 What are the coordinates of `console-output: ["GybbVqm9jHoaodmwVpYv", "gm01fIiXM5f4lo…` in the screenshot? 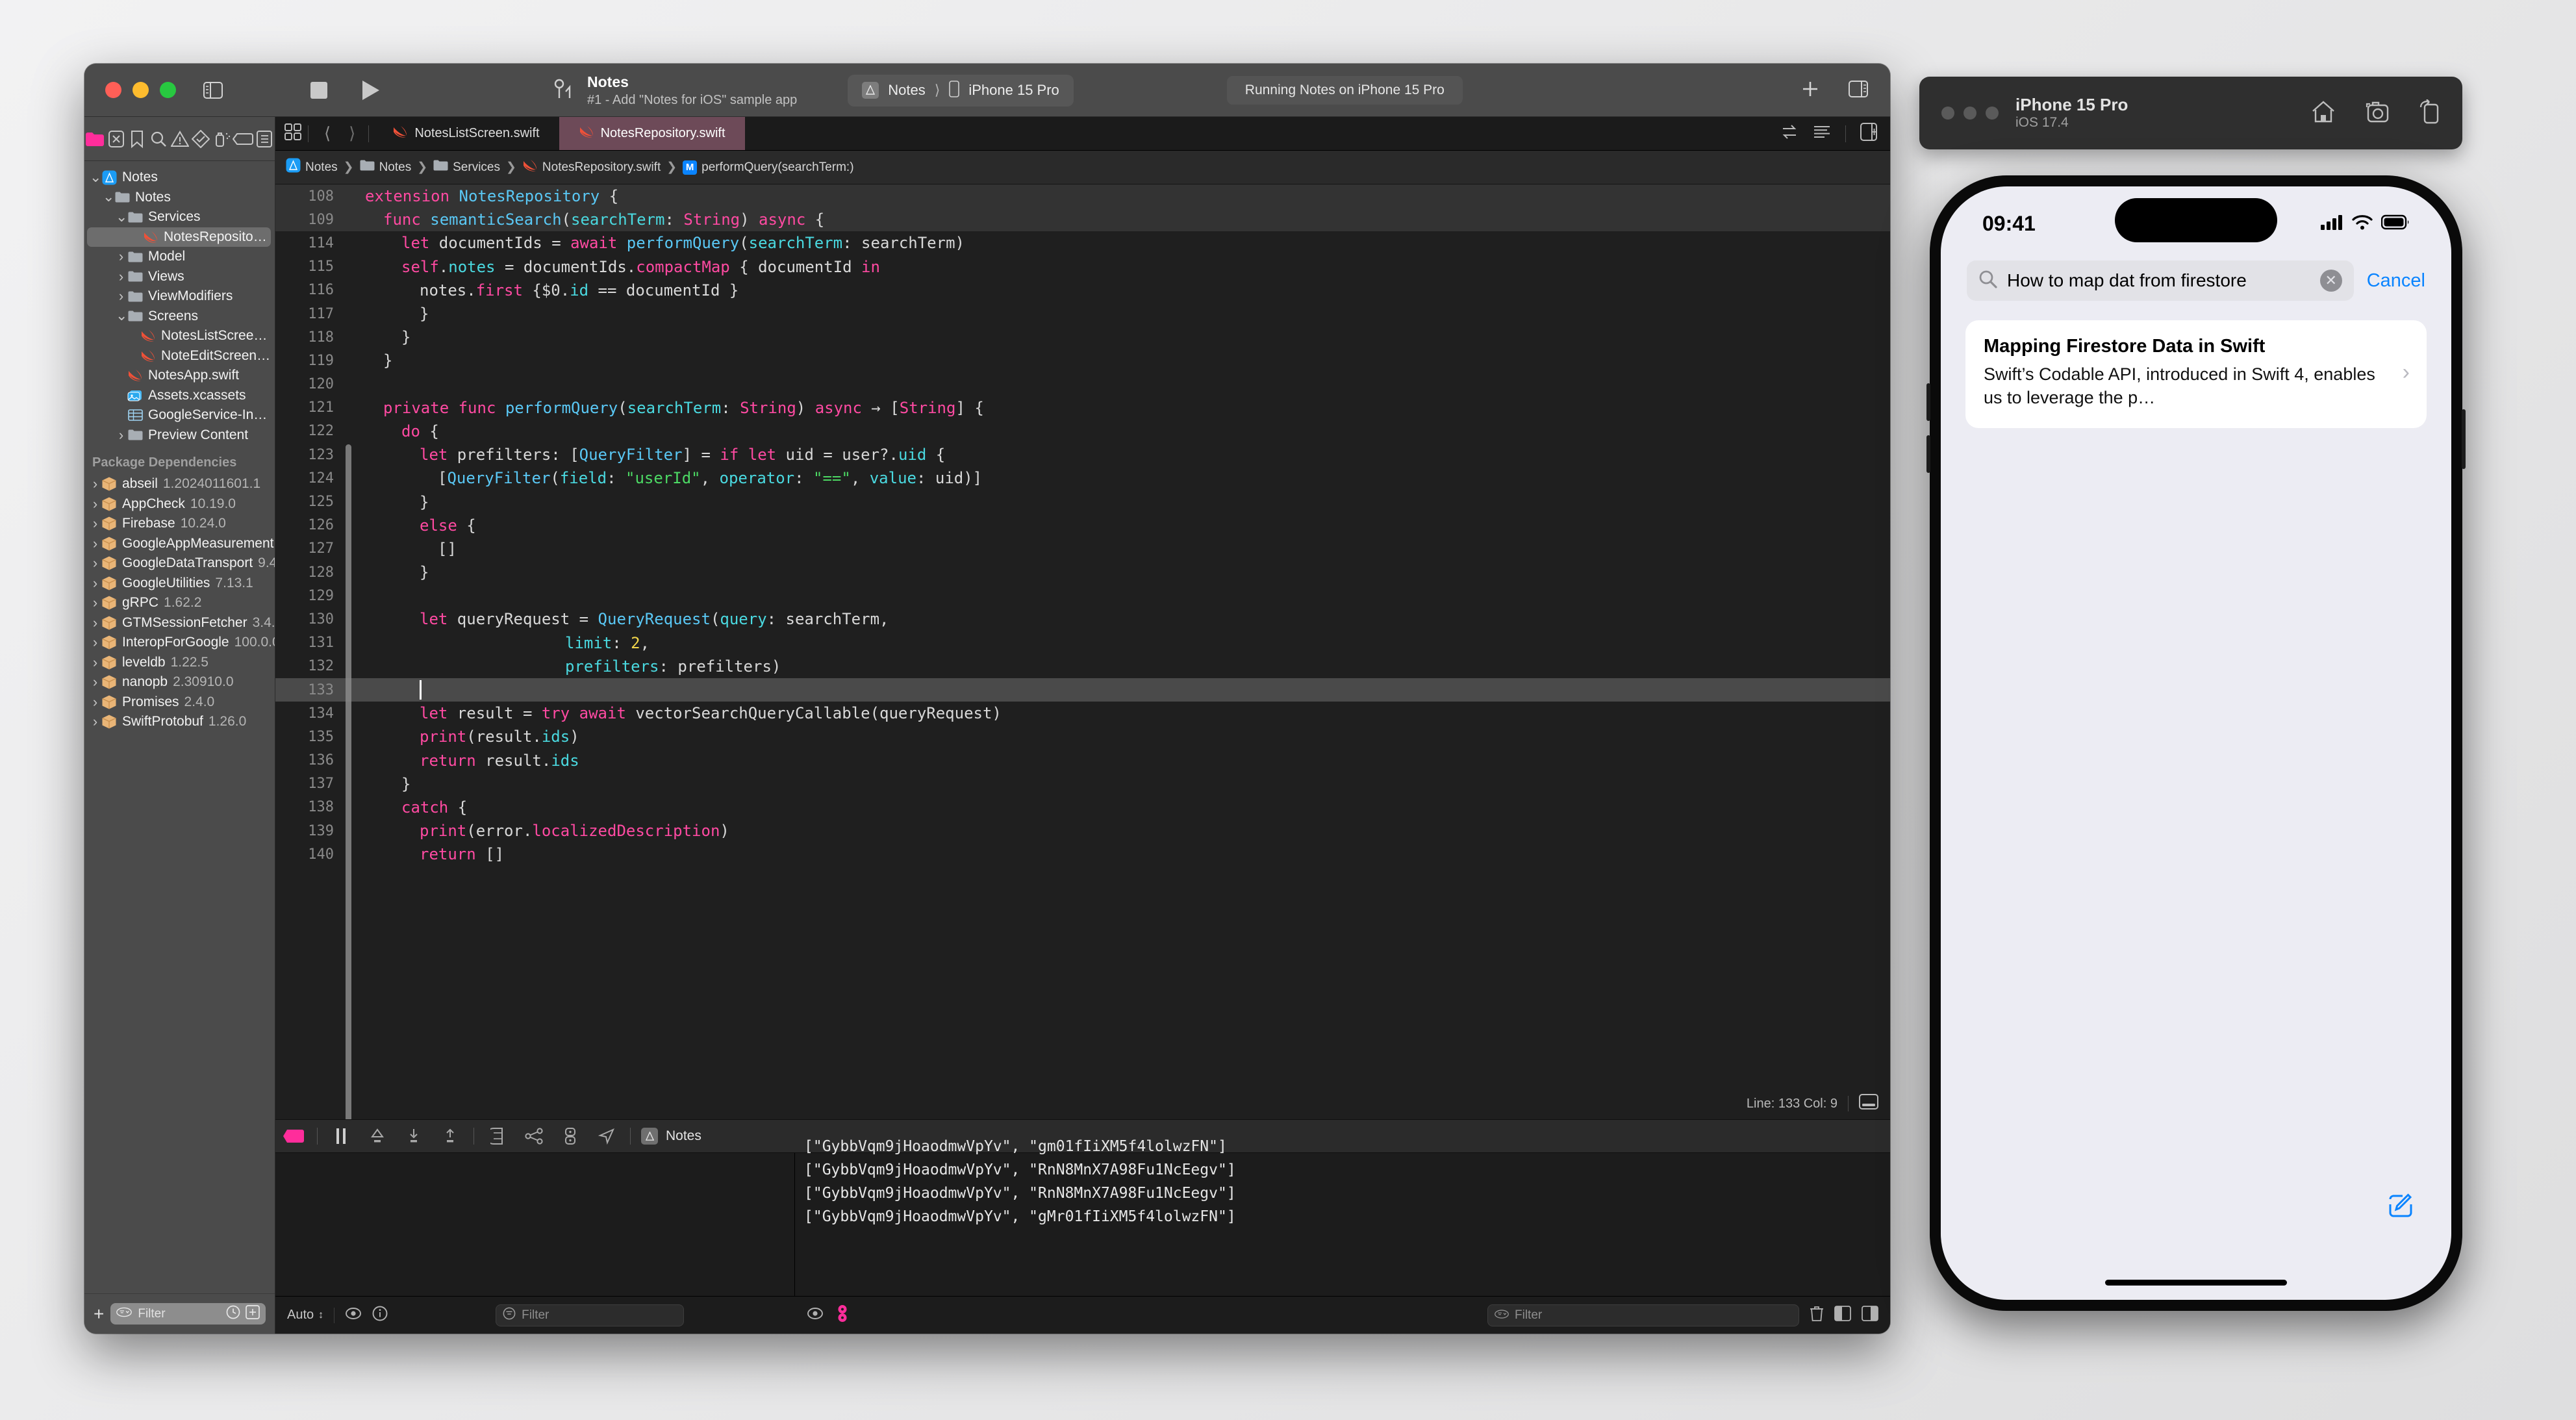 It's located at (1343, 1213).